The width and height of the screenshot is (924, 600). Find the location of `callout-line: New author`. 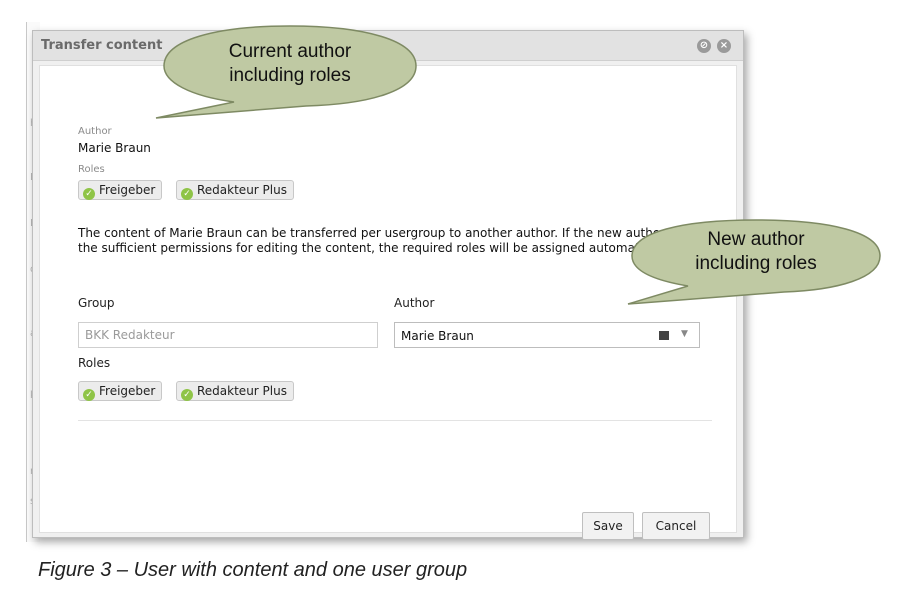

callout-line: New author is located at coordinates (756, 239).